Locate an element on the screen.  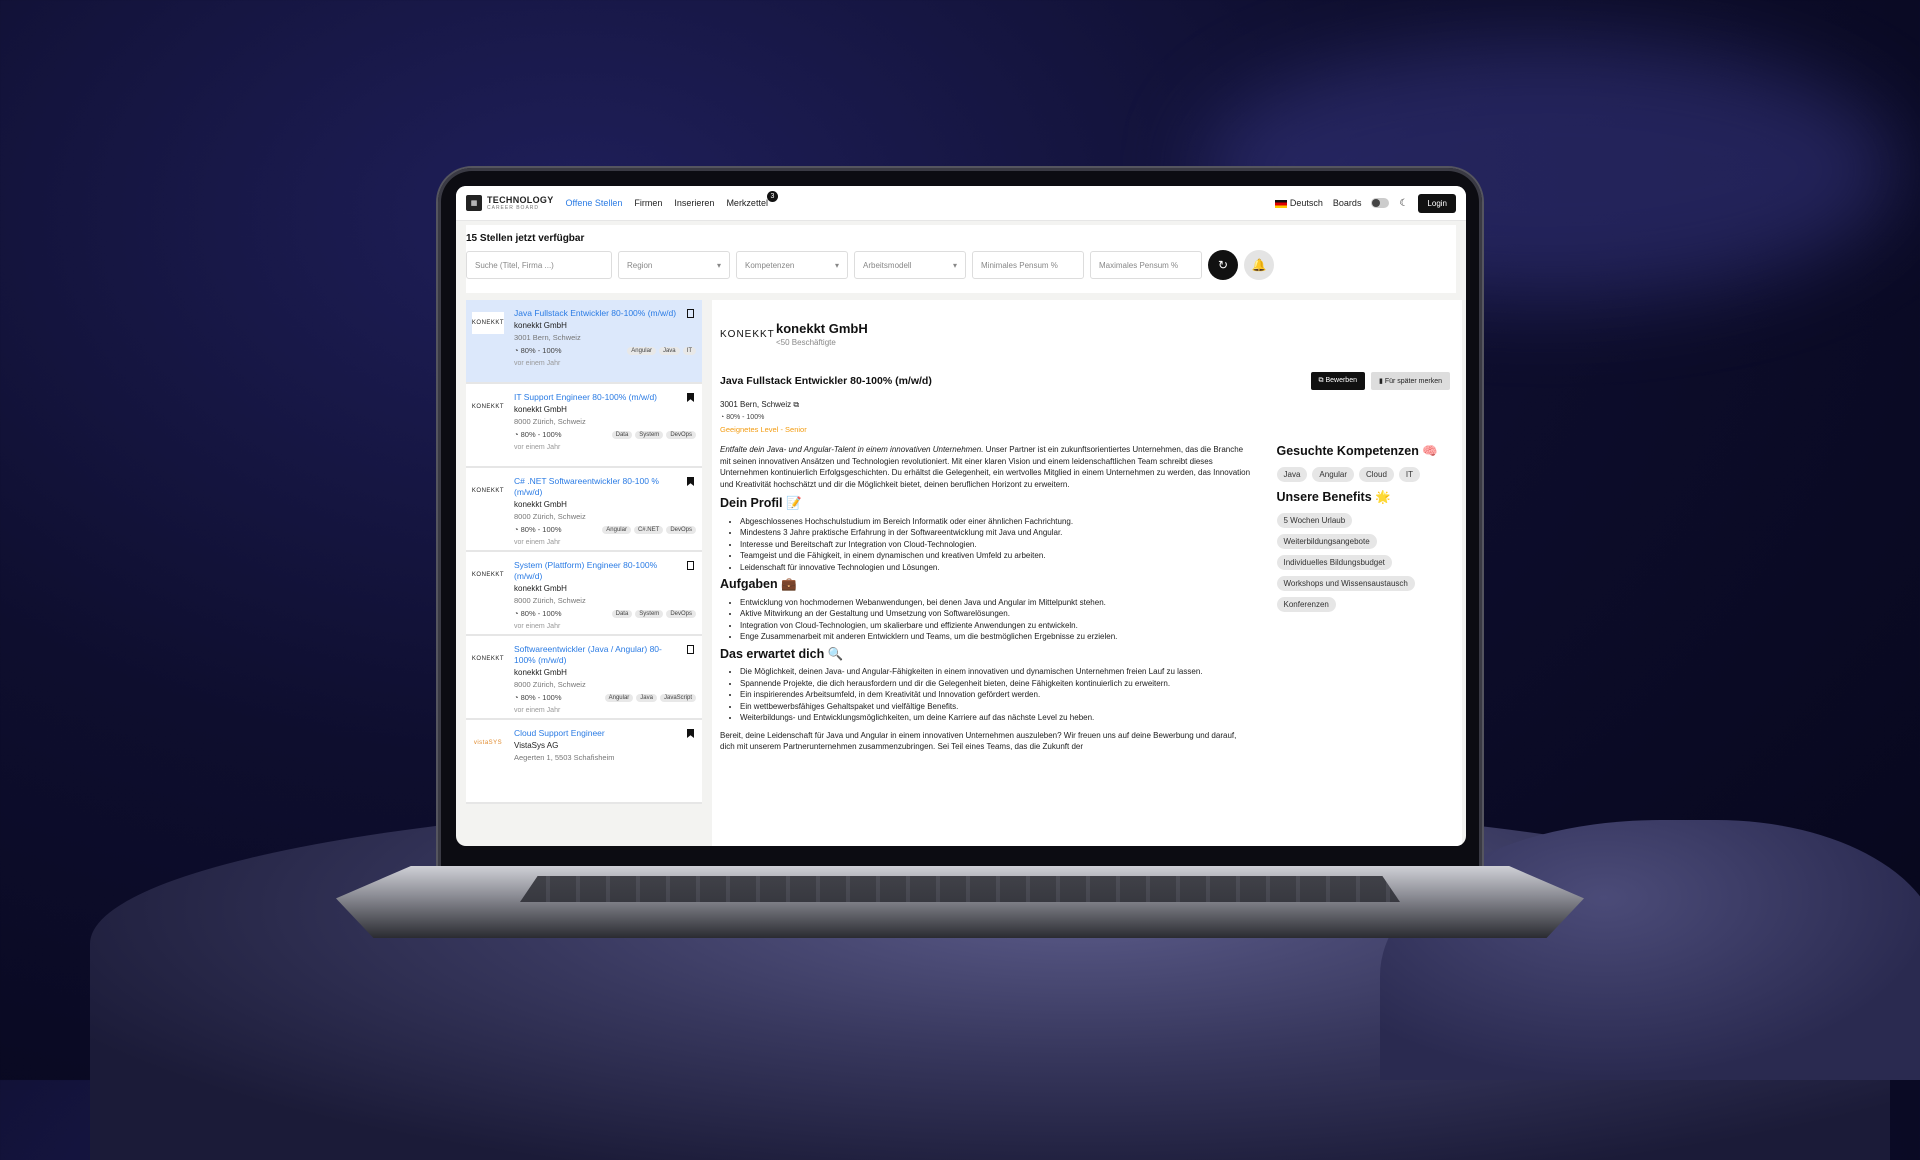
job-tag: Data is located at coordinates (622, 613).